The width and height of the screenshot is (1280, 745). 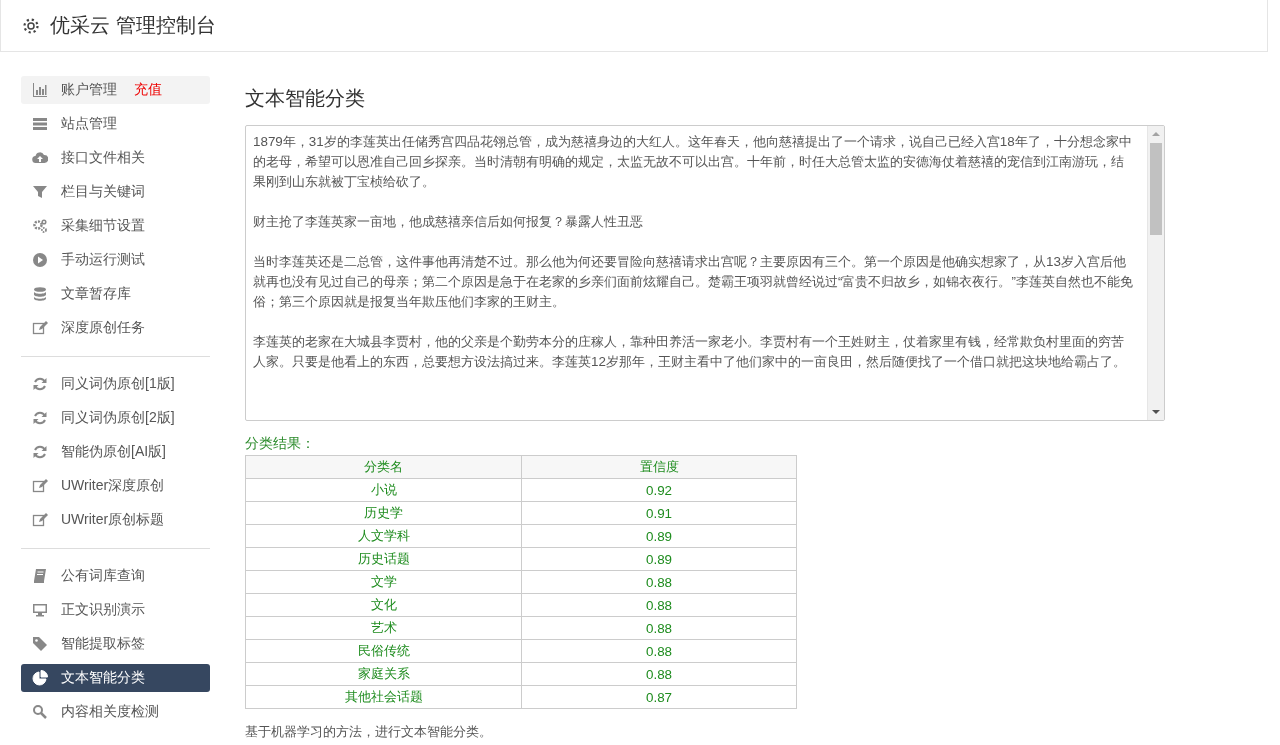 What do you see at coordinates (383, 628) in the screenshot?
I see `table-cell: 艺术` at bounding box center [383, 628].